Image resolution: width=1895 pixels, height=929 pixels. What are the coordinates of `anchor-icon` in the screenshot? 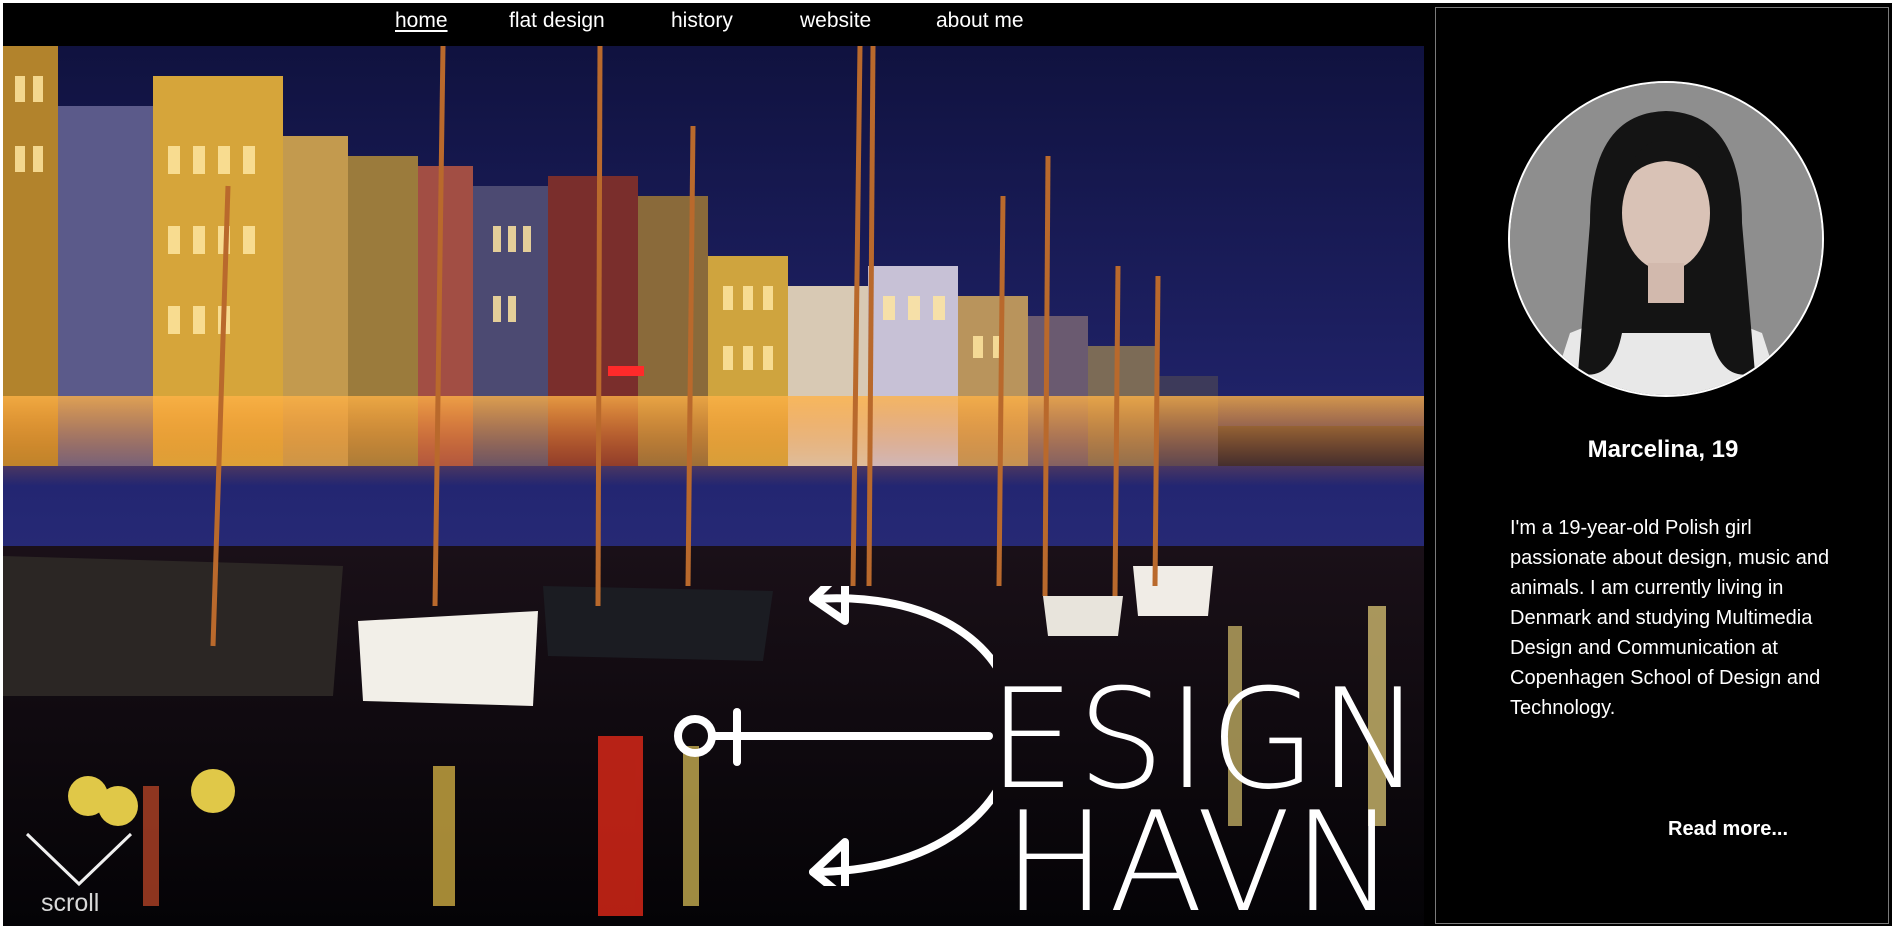 It's located at (833, 736).